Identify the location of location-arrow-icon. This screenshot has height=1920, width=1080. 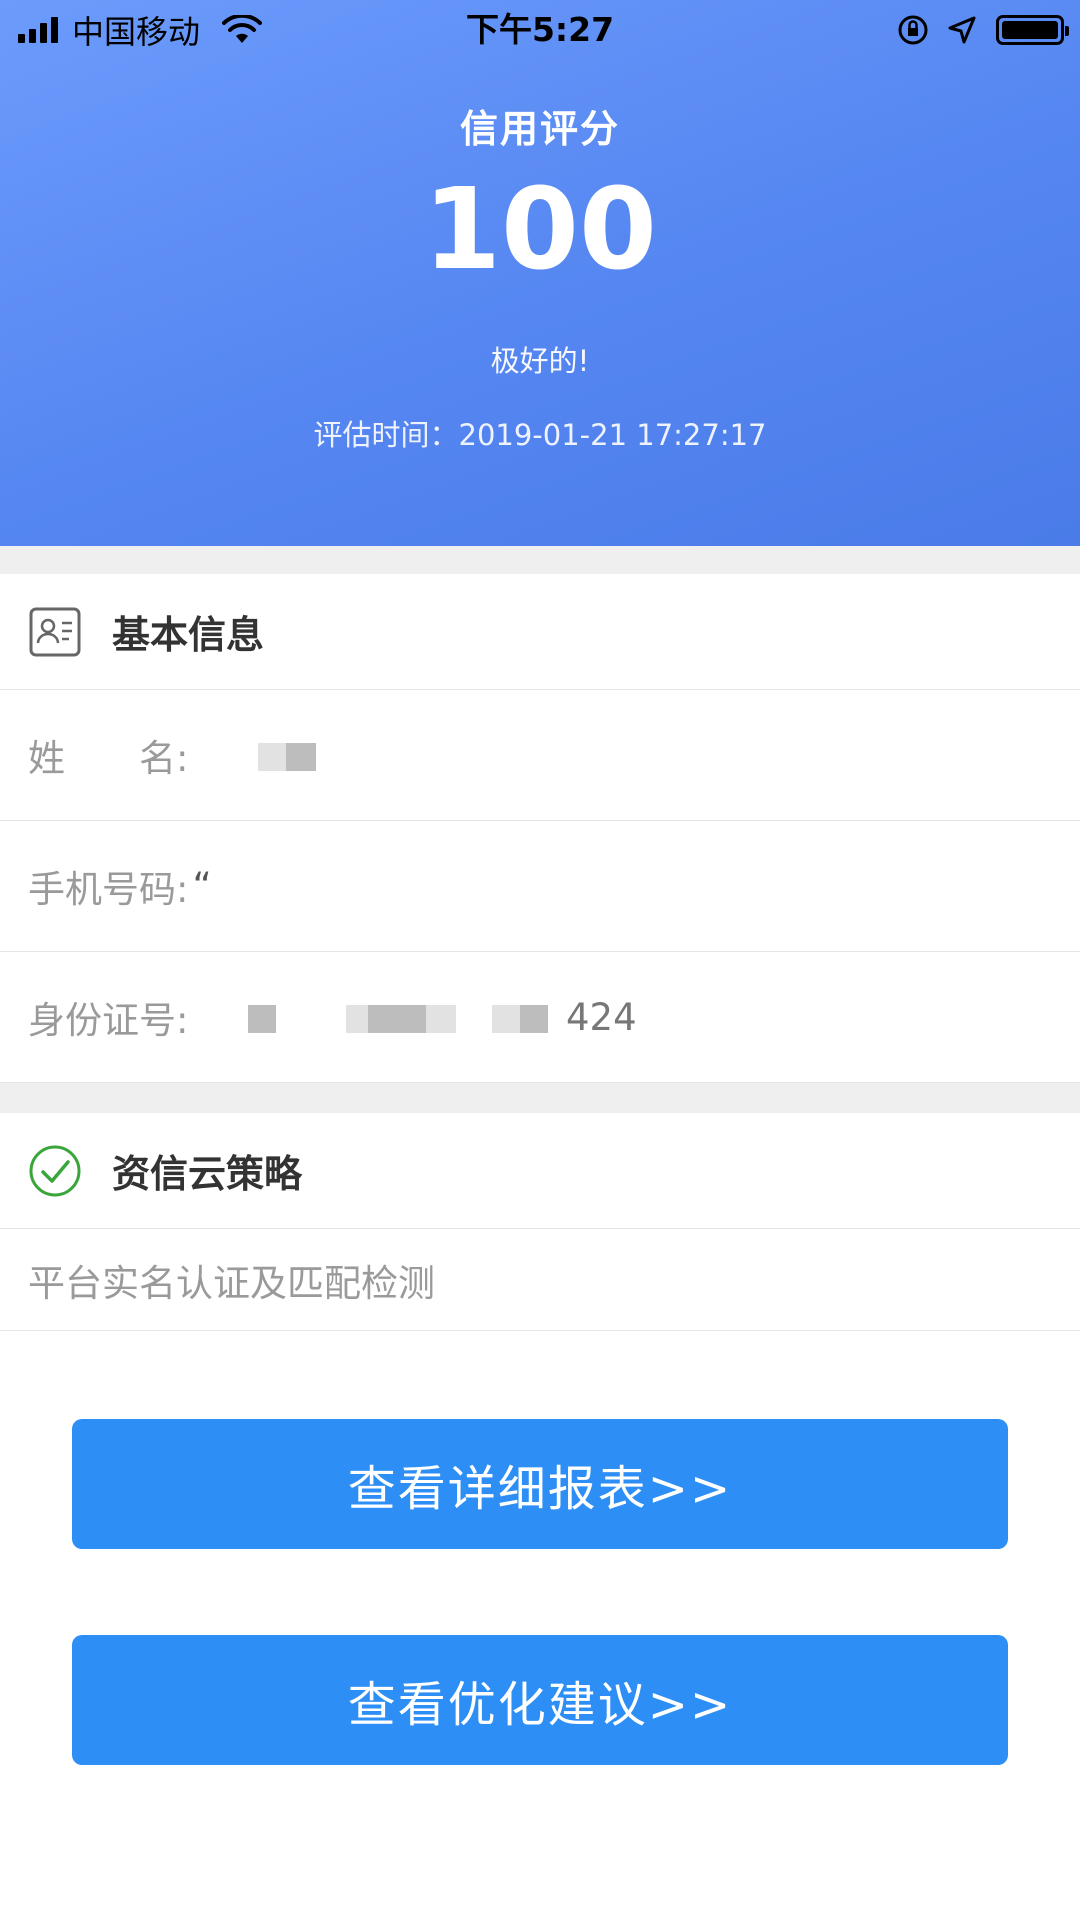
(962, 30).